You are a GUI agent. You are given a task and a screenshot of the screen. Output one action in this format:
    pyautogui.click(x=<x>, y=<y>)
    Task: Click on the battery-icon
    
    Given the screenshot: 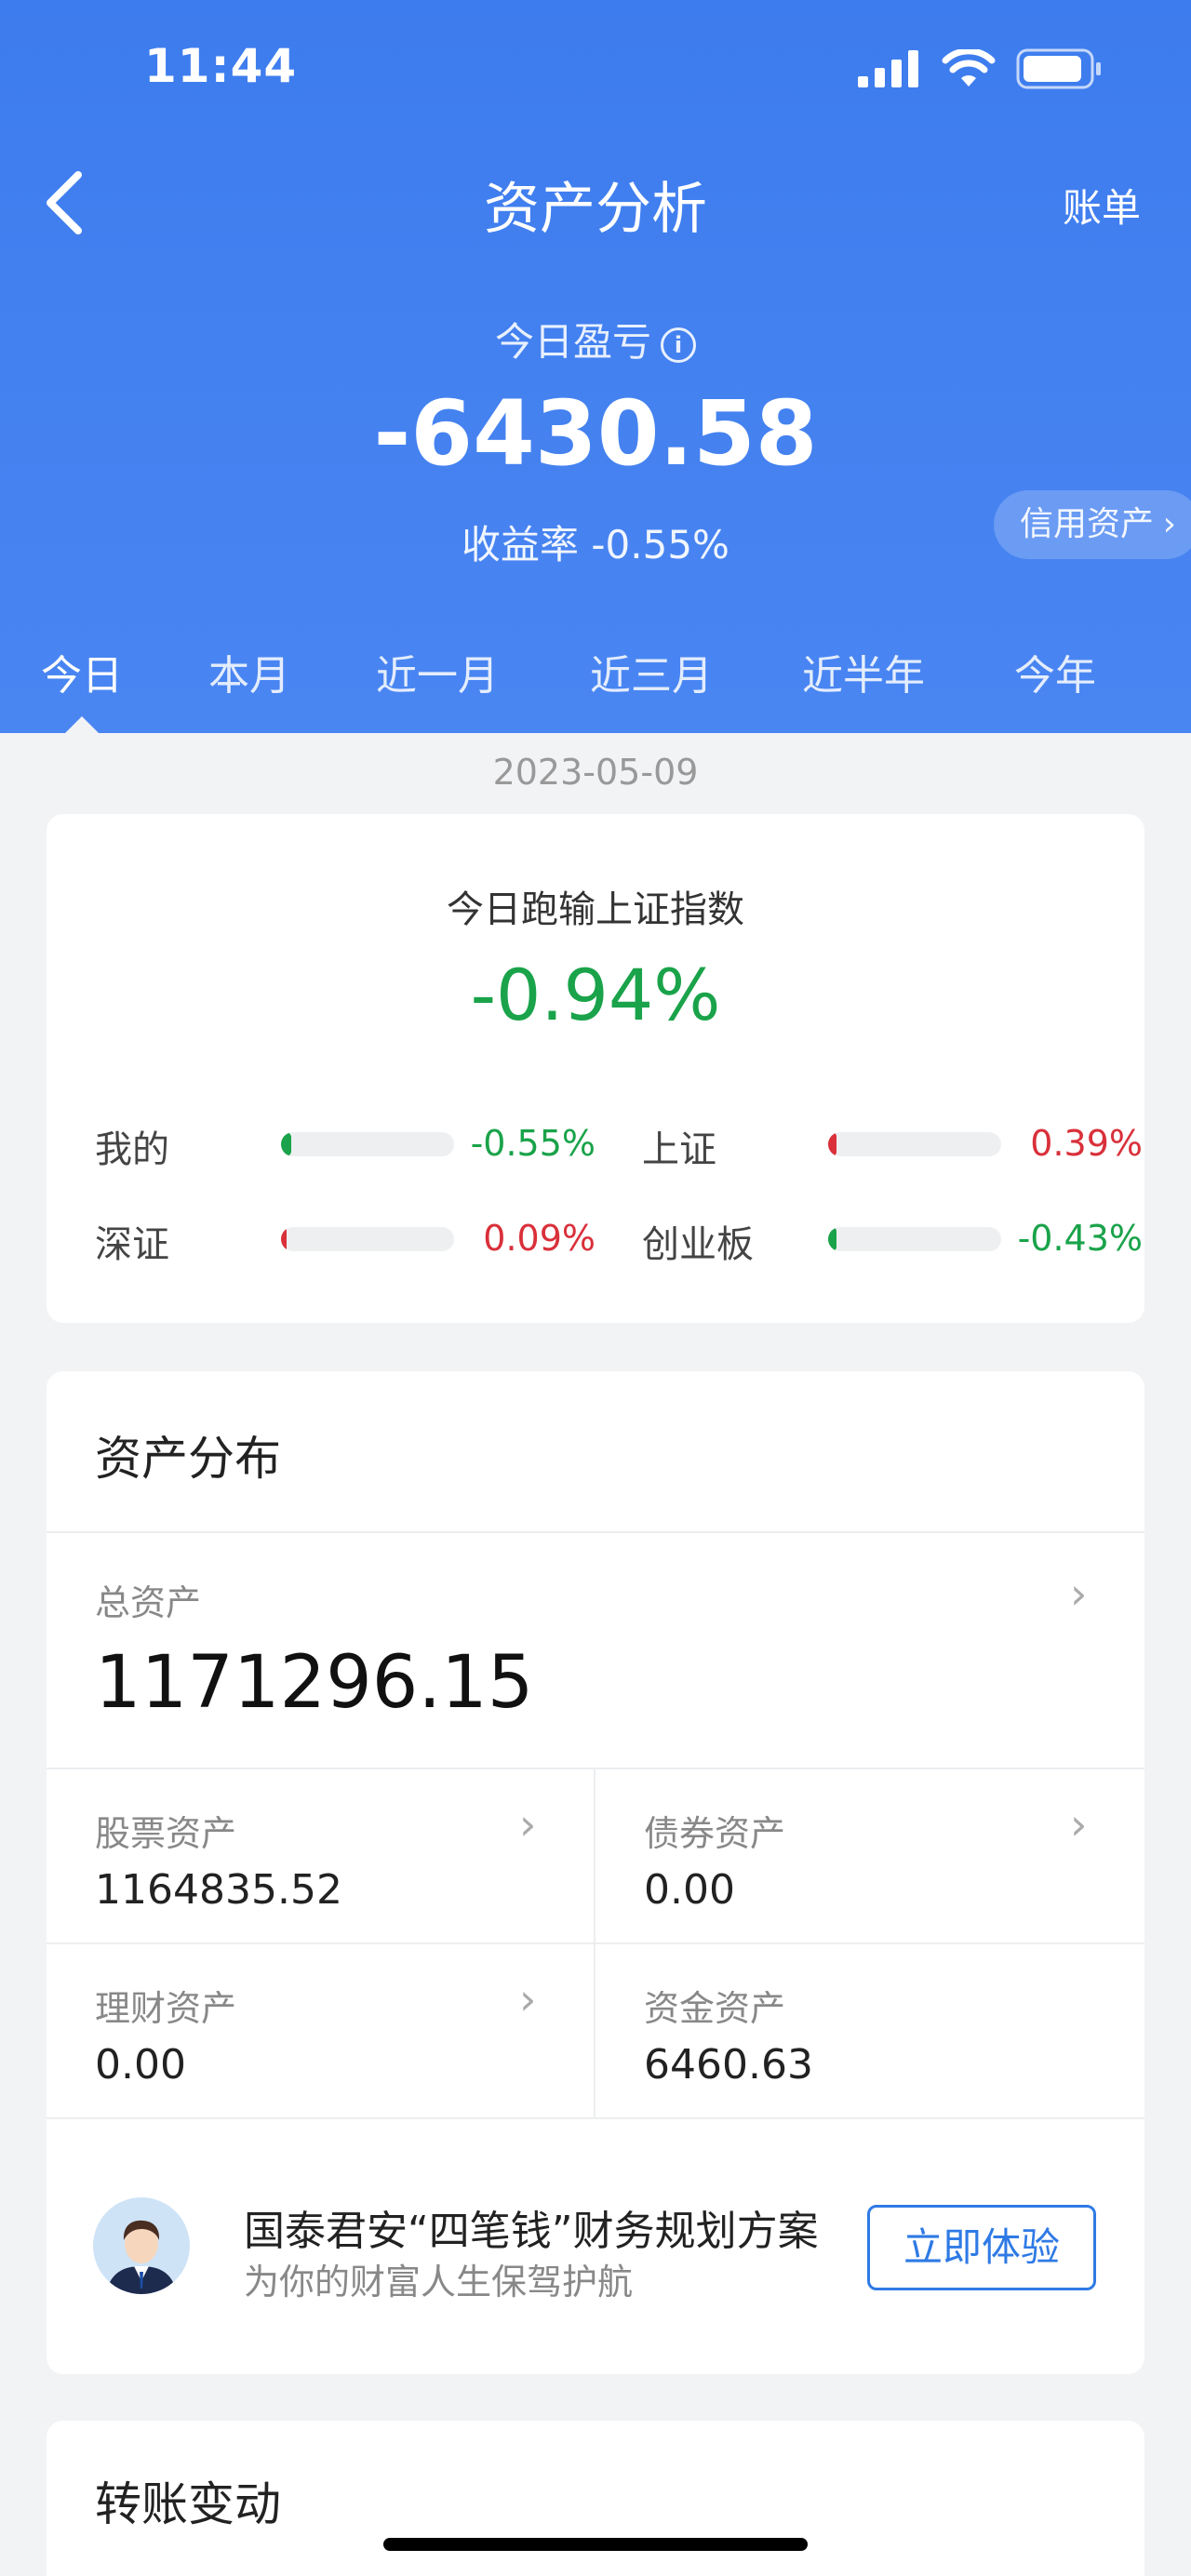 What is the action you would take?
    pyautogui.click(x=1058, y=68)
    